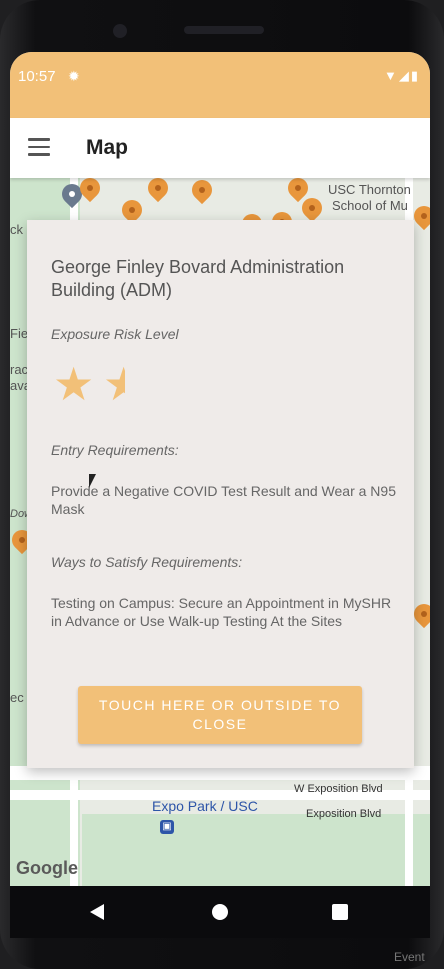  I want to click on speaker-grille, so click(224, 30).